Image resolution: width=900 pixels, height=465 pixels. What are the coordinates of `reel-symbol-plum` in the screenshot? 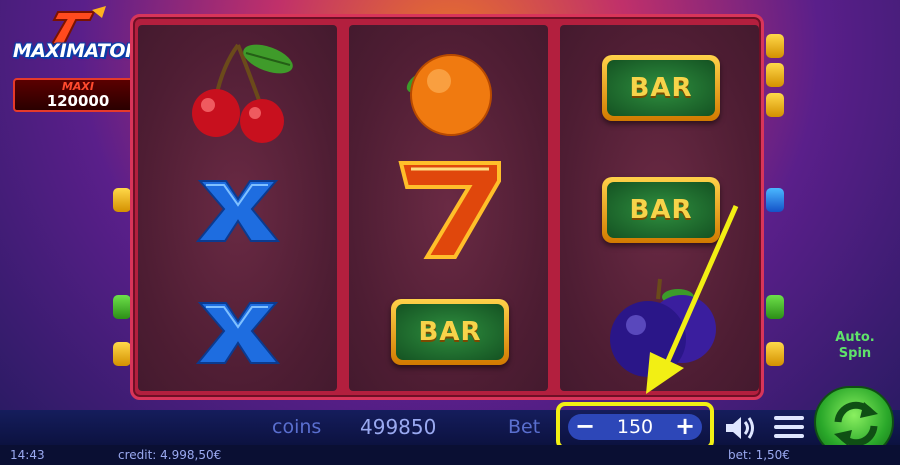 It's located at (659, 330).